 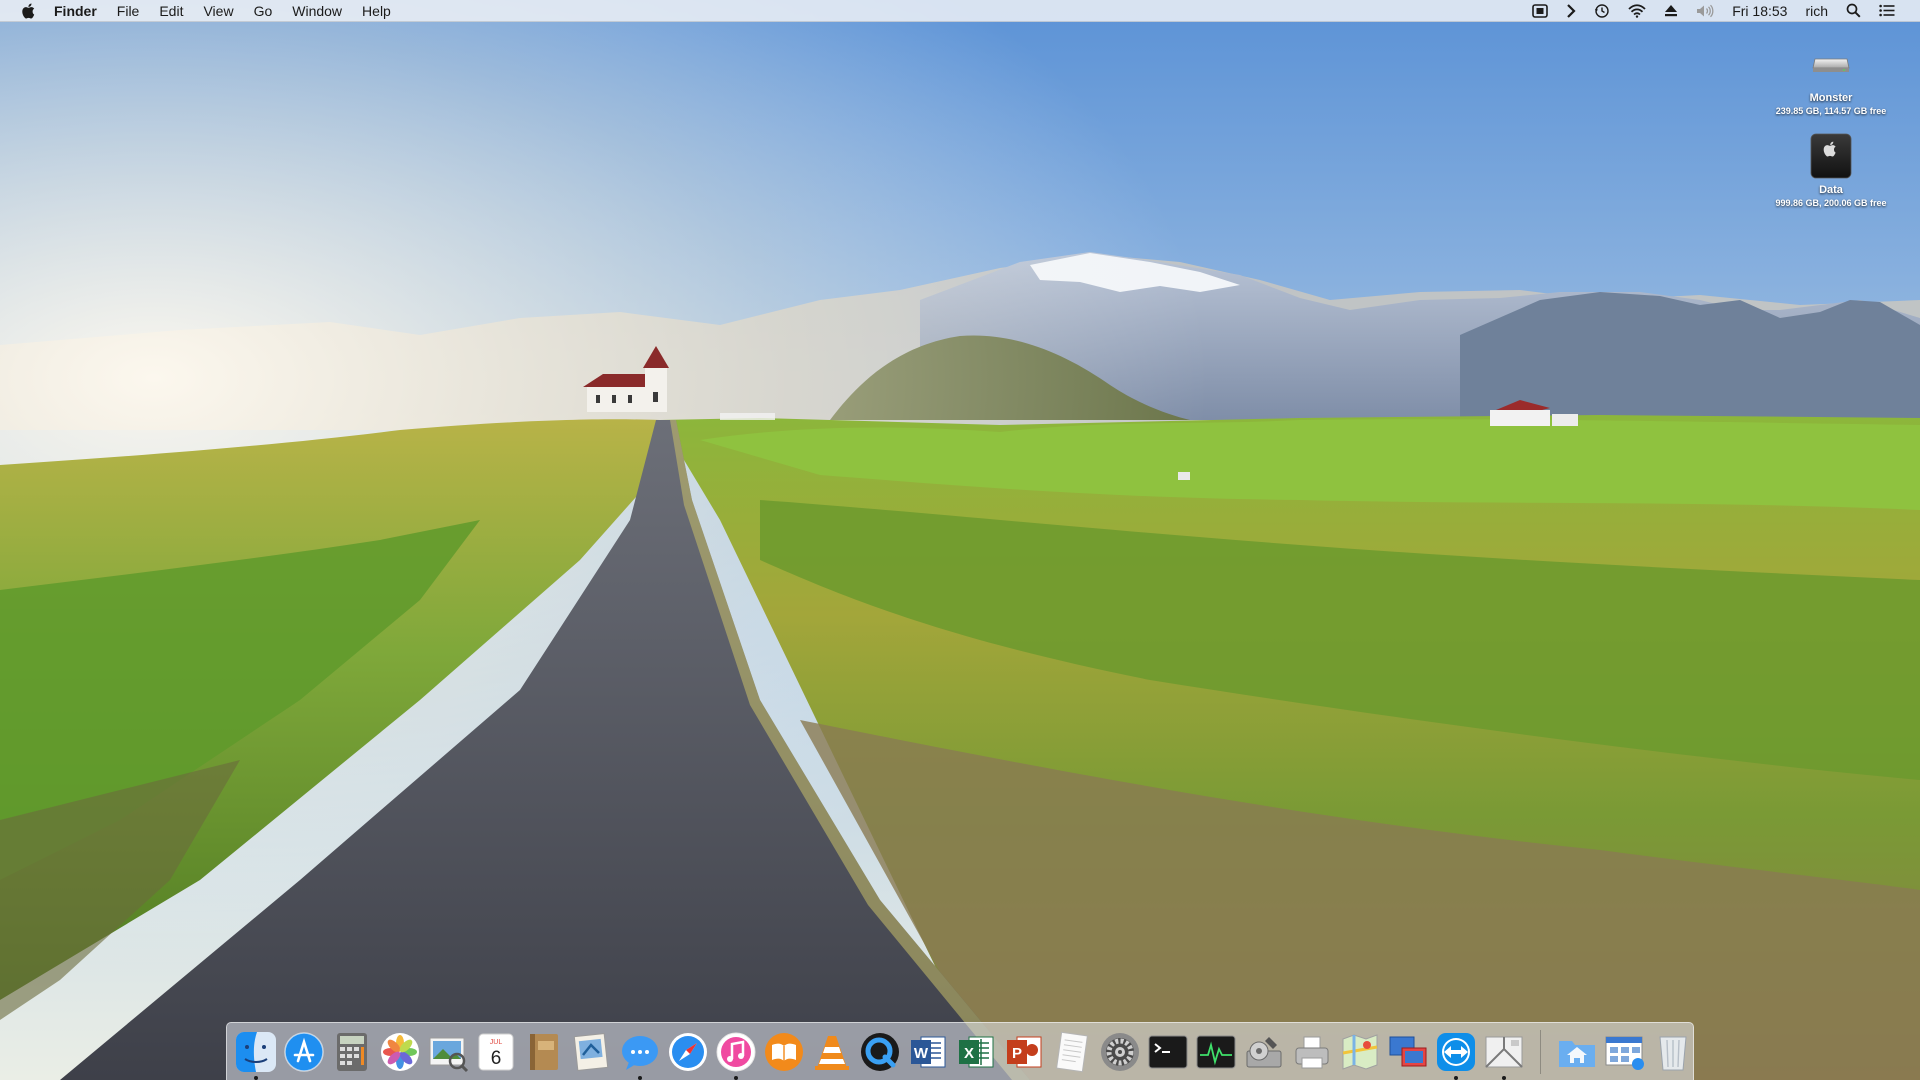 What do you see at coordinates (1853, 10) in the screenshot?
I see `spotlight-icon` at bounding box center [1853, 10].